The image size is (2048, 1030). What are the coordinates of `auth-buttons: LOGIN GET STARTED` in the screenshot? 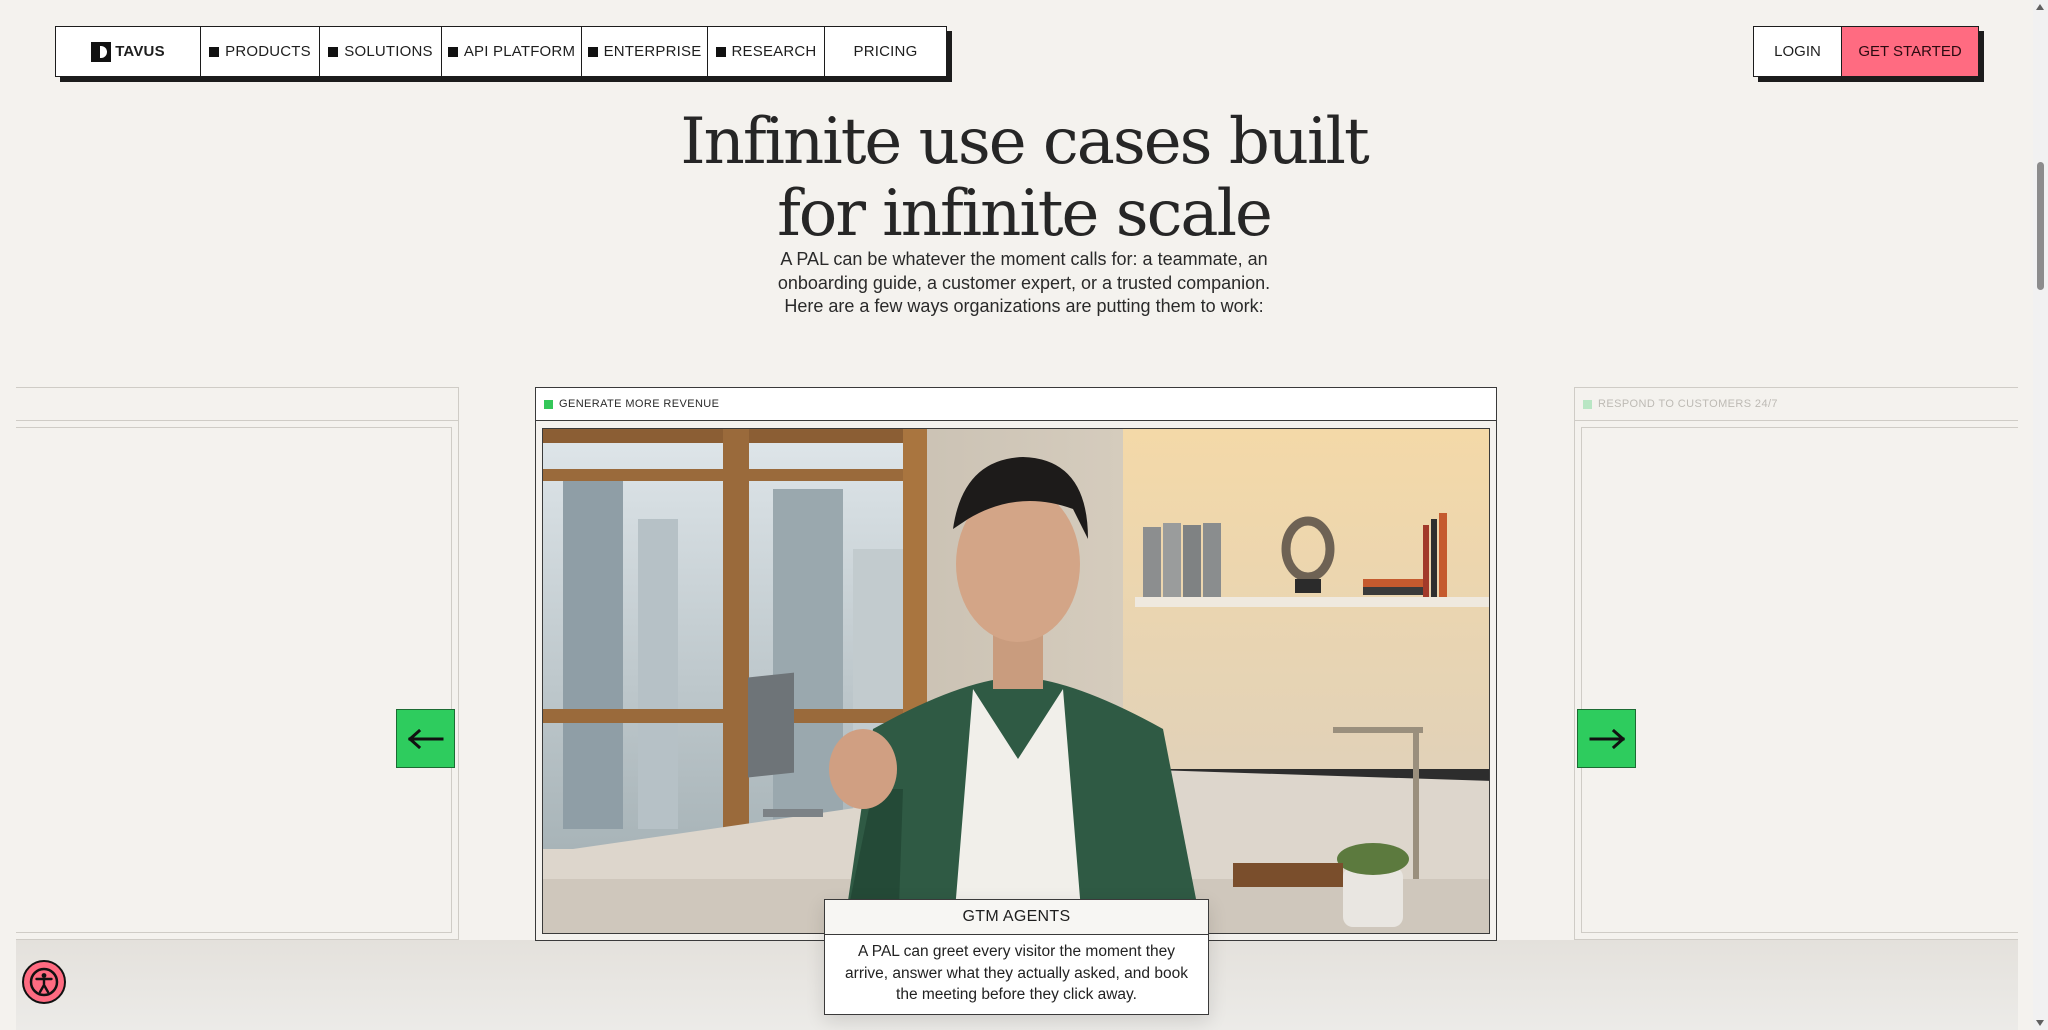 It's located at (1866, 51).